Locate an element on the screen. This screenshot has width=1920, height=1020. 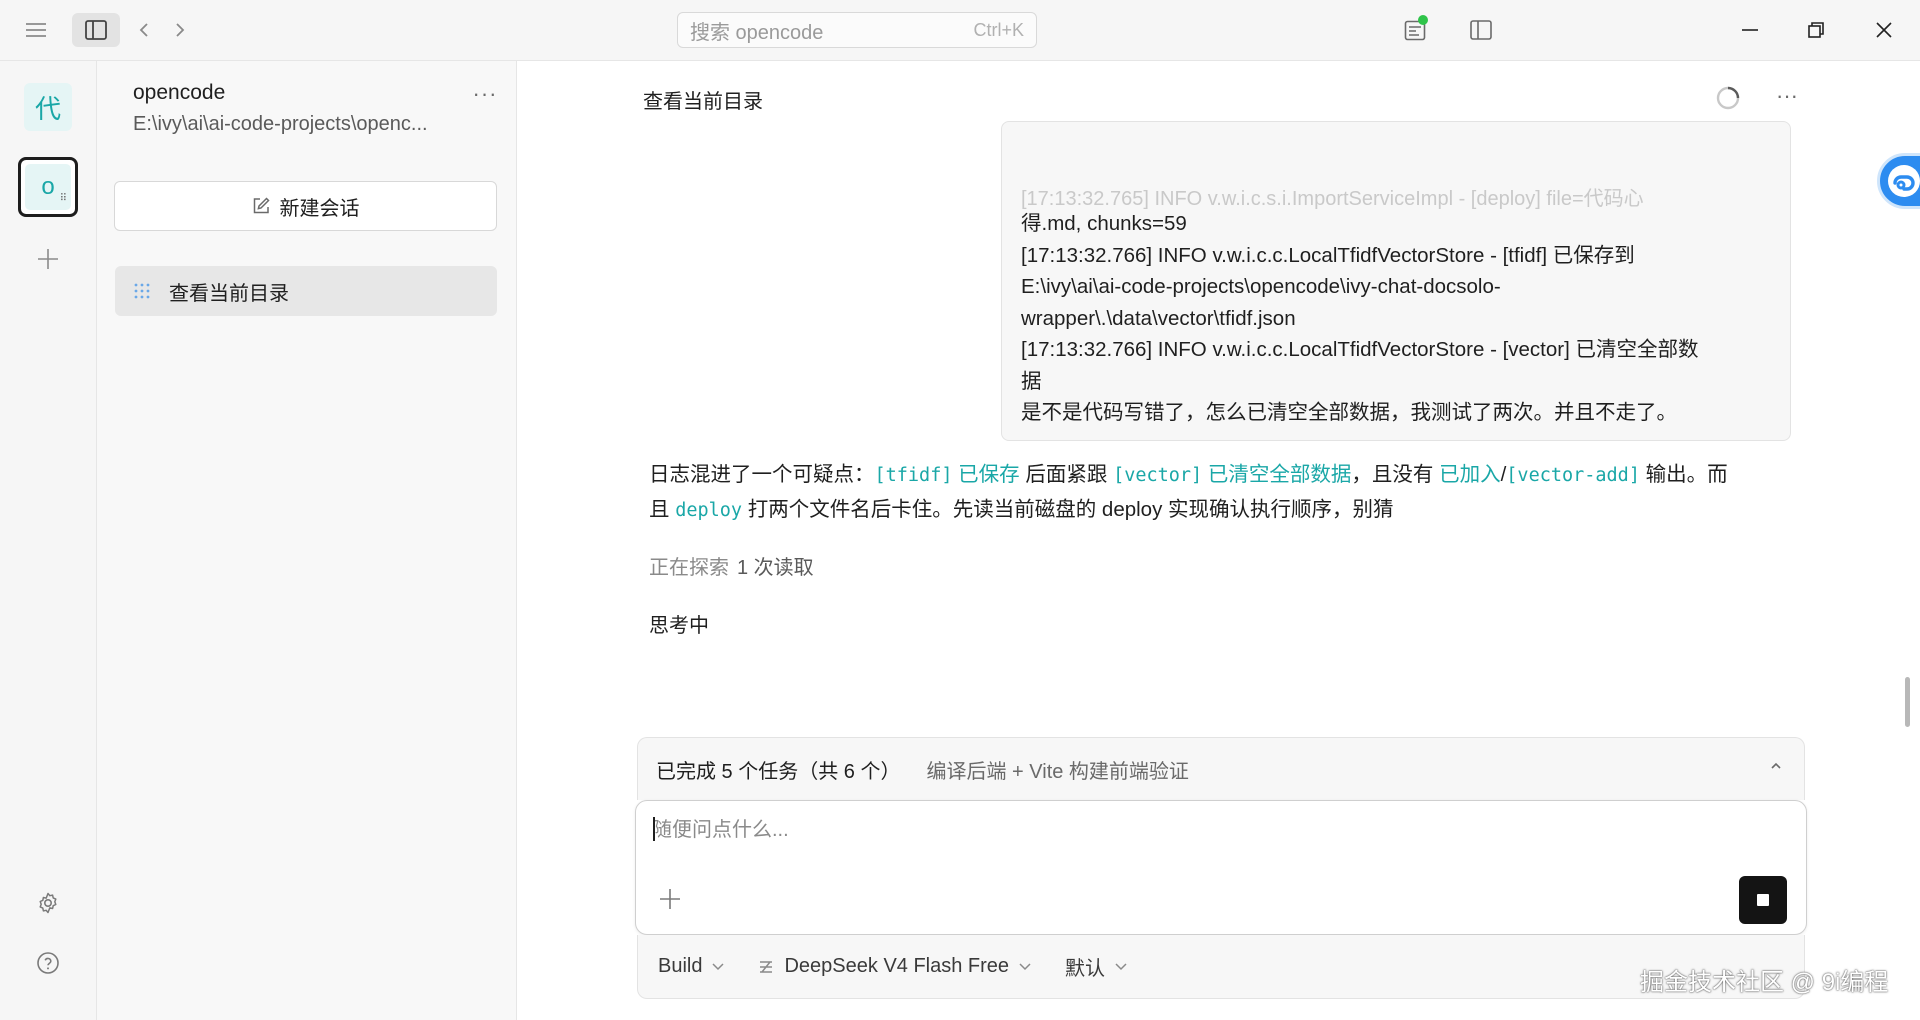
project-avatar-label: o is located at coordinates (48, 186).